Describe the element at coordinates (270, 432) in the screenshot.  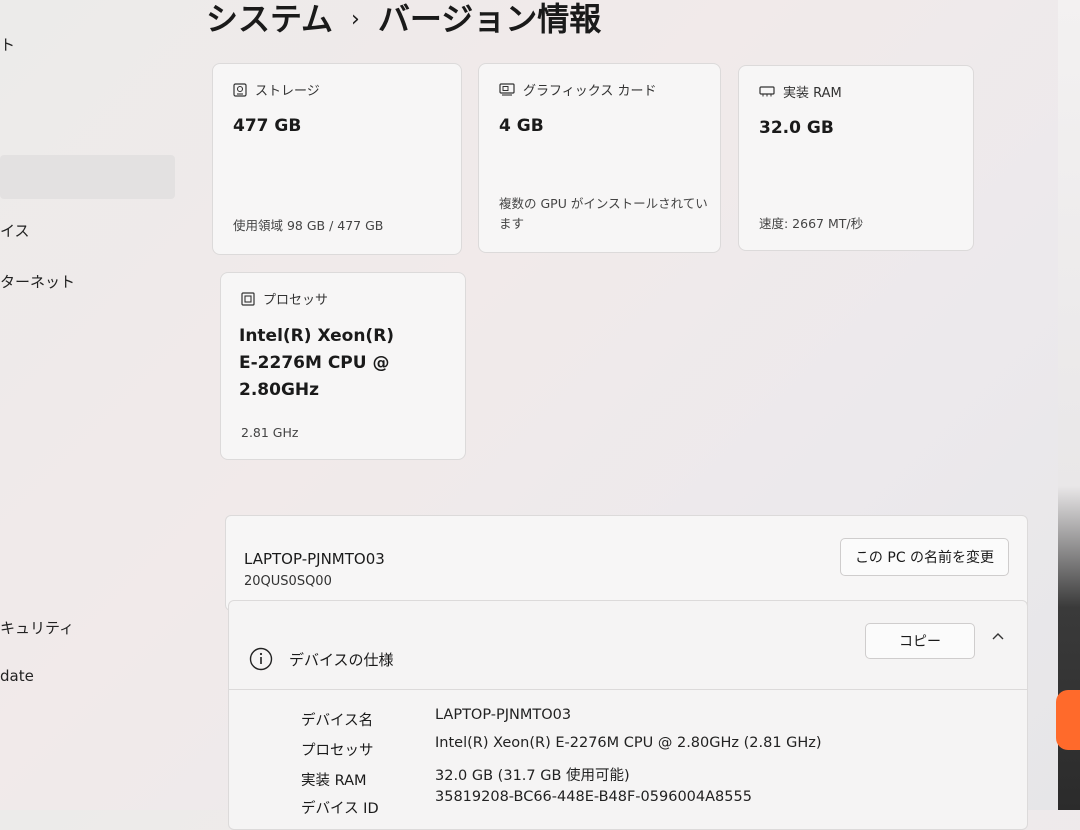
I see `processor-speed: 2.81 GHz` at that location.